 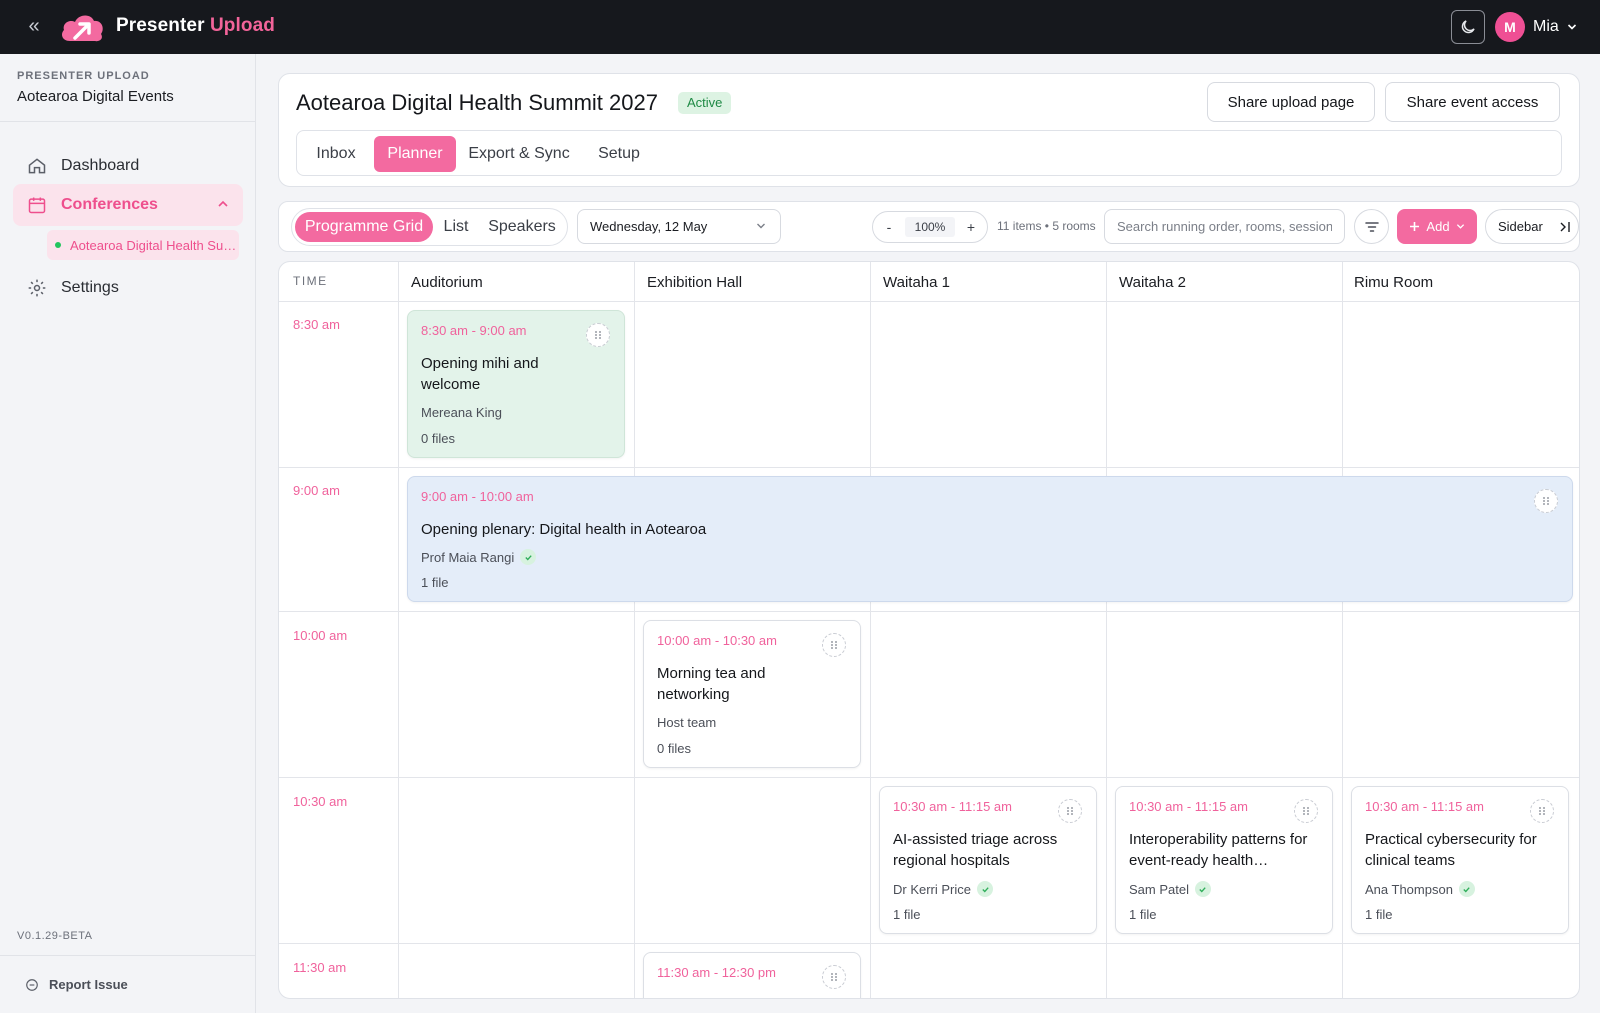 I want to click on view-programme-grid: Programme Grid, so click(x=364, y=227).